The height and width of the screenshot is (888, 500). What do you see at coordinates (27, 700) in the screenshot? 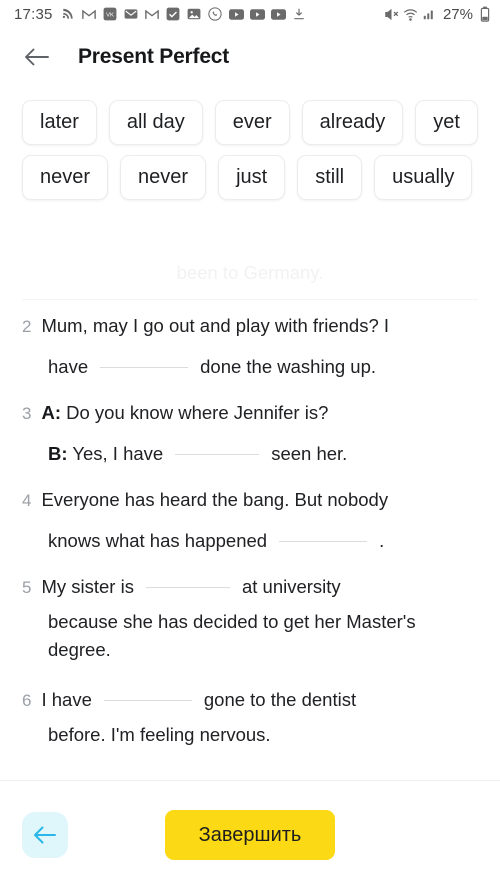
I see `question-number: 6` at bounding box center [27, 700].